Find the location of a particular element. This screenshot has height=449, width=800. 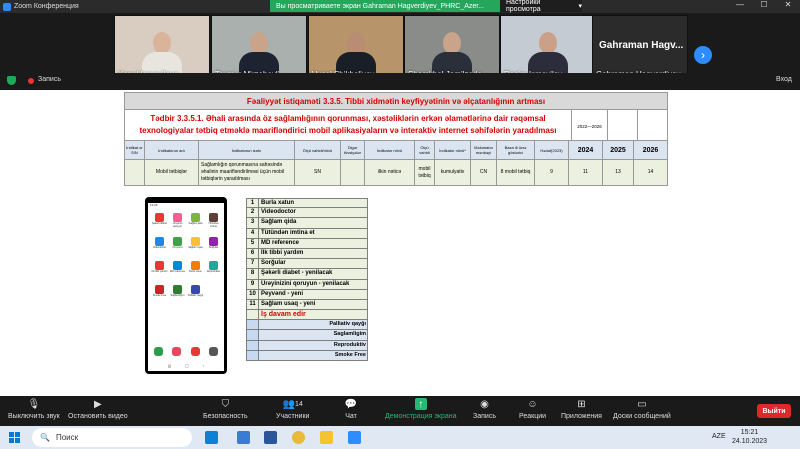

list-item-text: Şəkərli diabet - yenilacak is located at coordinates (297, 273).